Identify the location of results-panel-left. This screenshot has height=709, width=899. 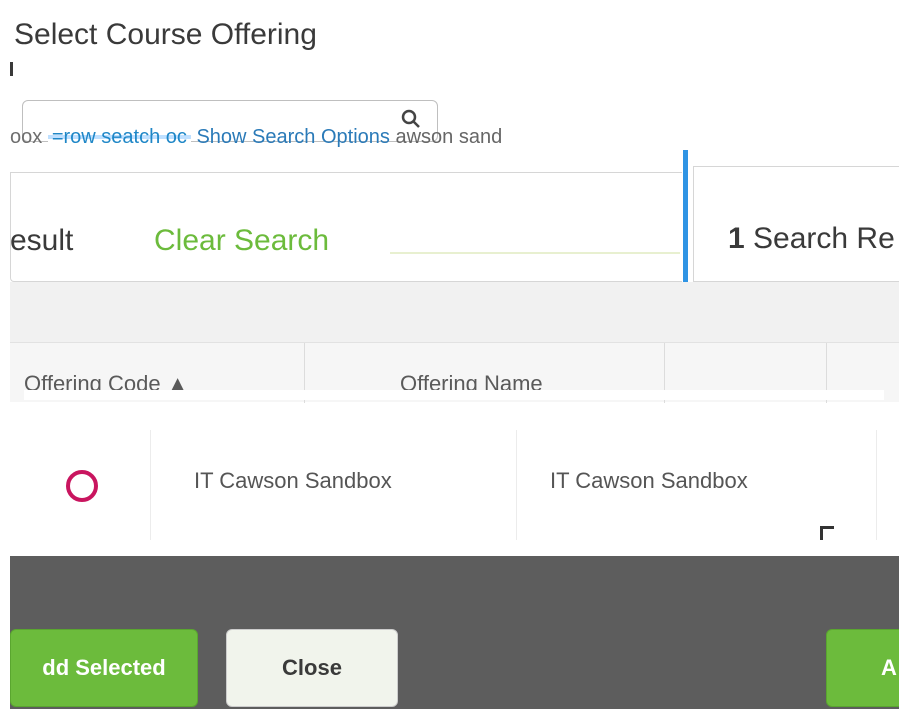
(346, 227).